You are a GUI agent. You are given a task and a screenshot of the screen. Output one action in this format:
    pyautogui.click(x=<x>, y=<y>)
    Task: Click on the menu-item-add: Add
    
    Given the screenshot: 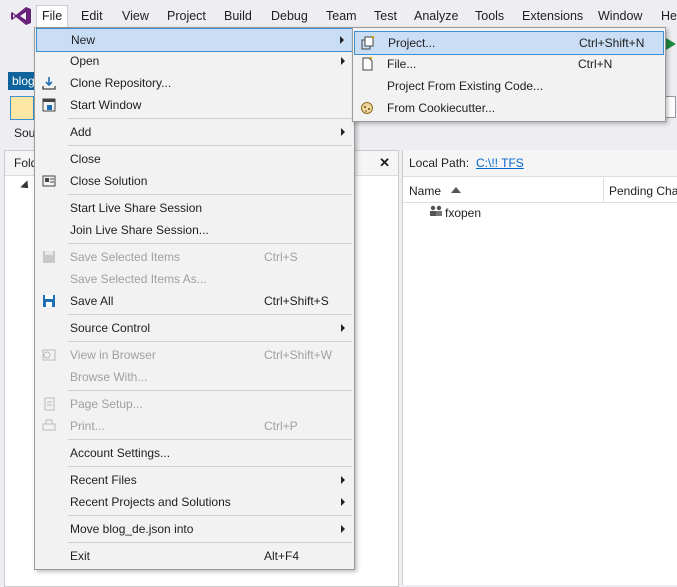 What is the action you would take?
    pyautogui.click(x=194, y=132)
    